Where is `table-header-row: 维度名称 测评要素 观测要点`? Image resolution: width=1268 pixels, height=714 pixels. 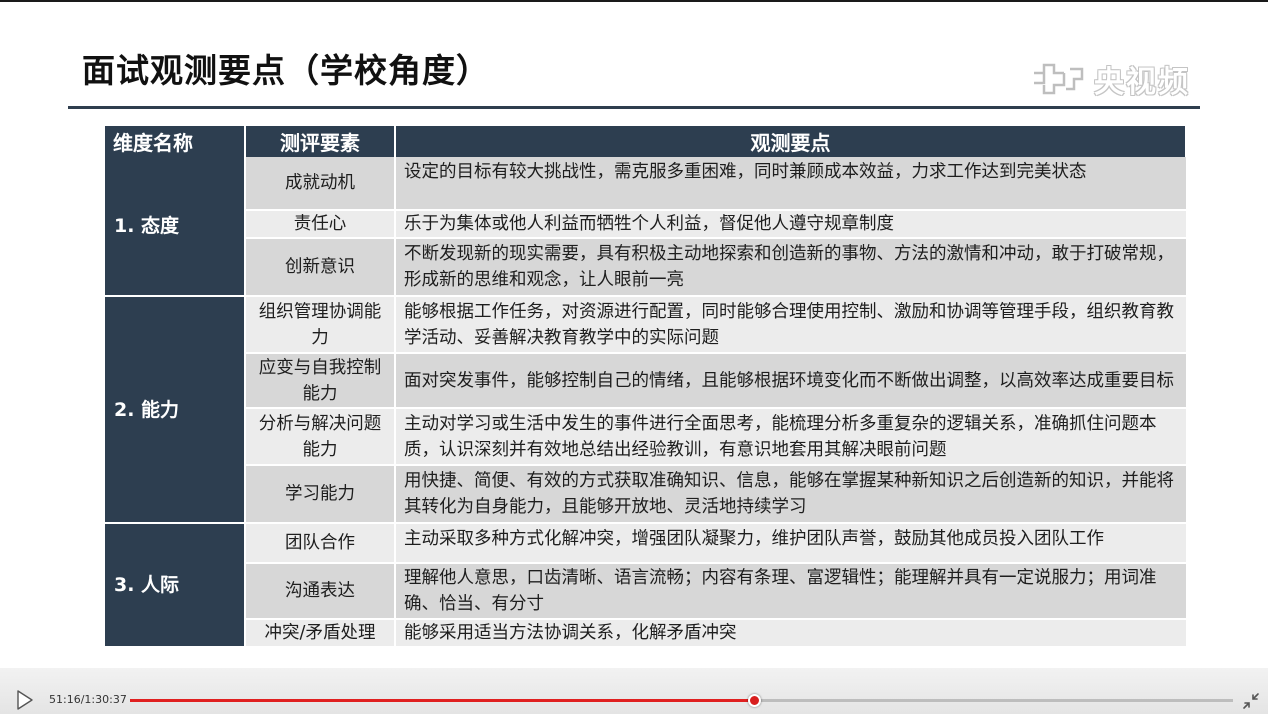 table-header-row: 维度名称 测评要素 观测要点 is located at coordinates (646, 141).